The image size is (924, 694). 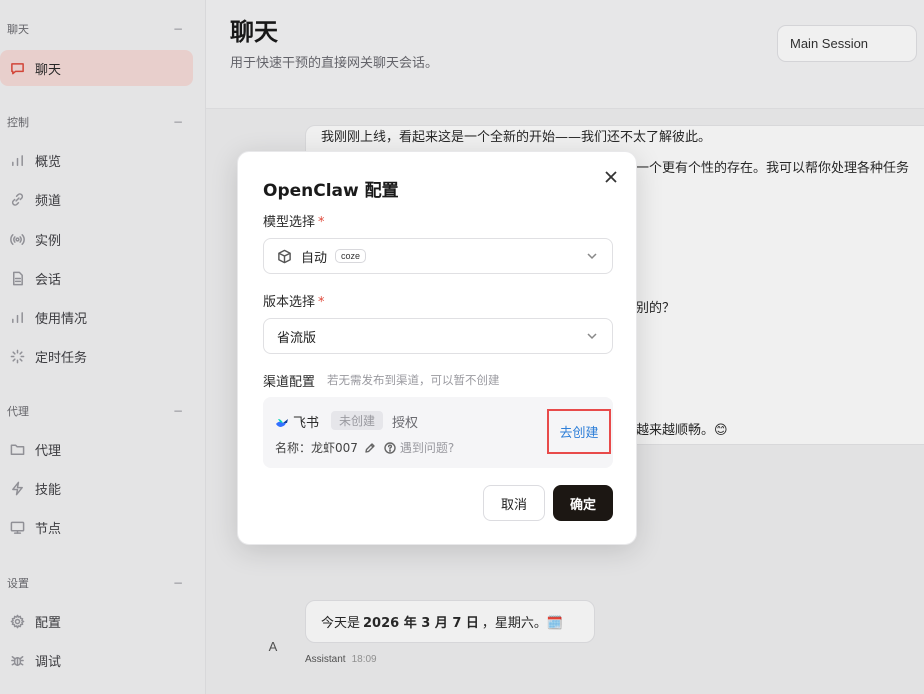 What do you see at coordinates (438, 256) in the screenshot?
I see `model-select: 自动 coze` at bounding box center [438, 256].